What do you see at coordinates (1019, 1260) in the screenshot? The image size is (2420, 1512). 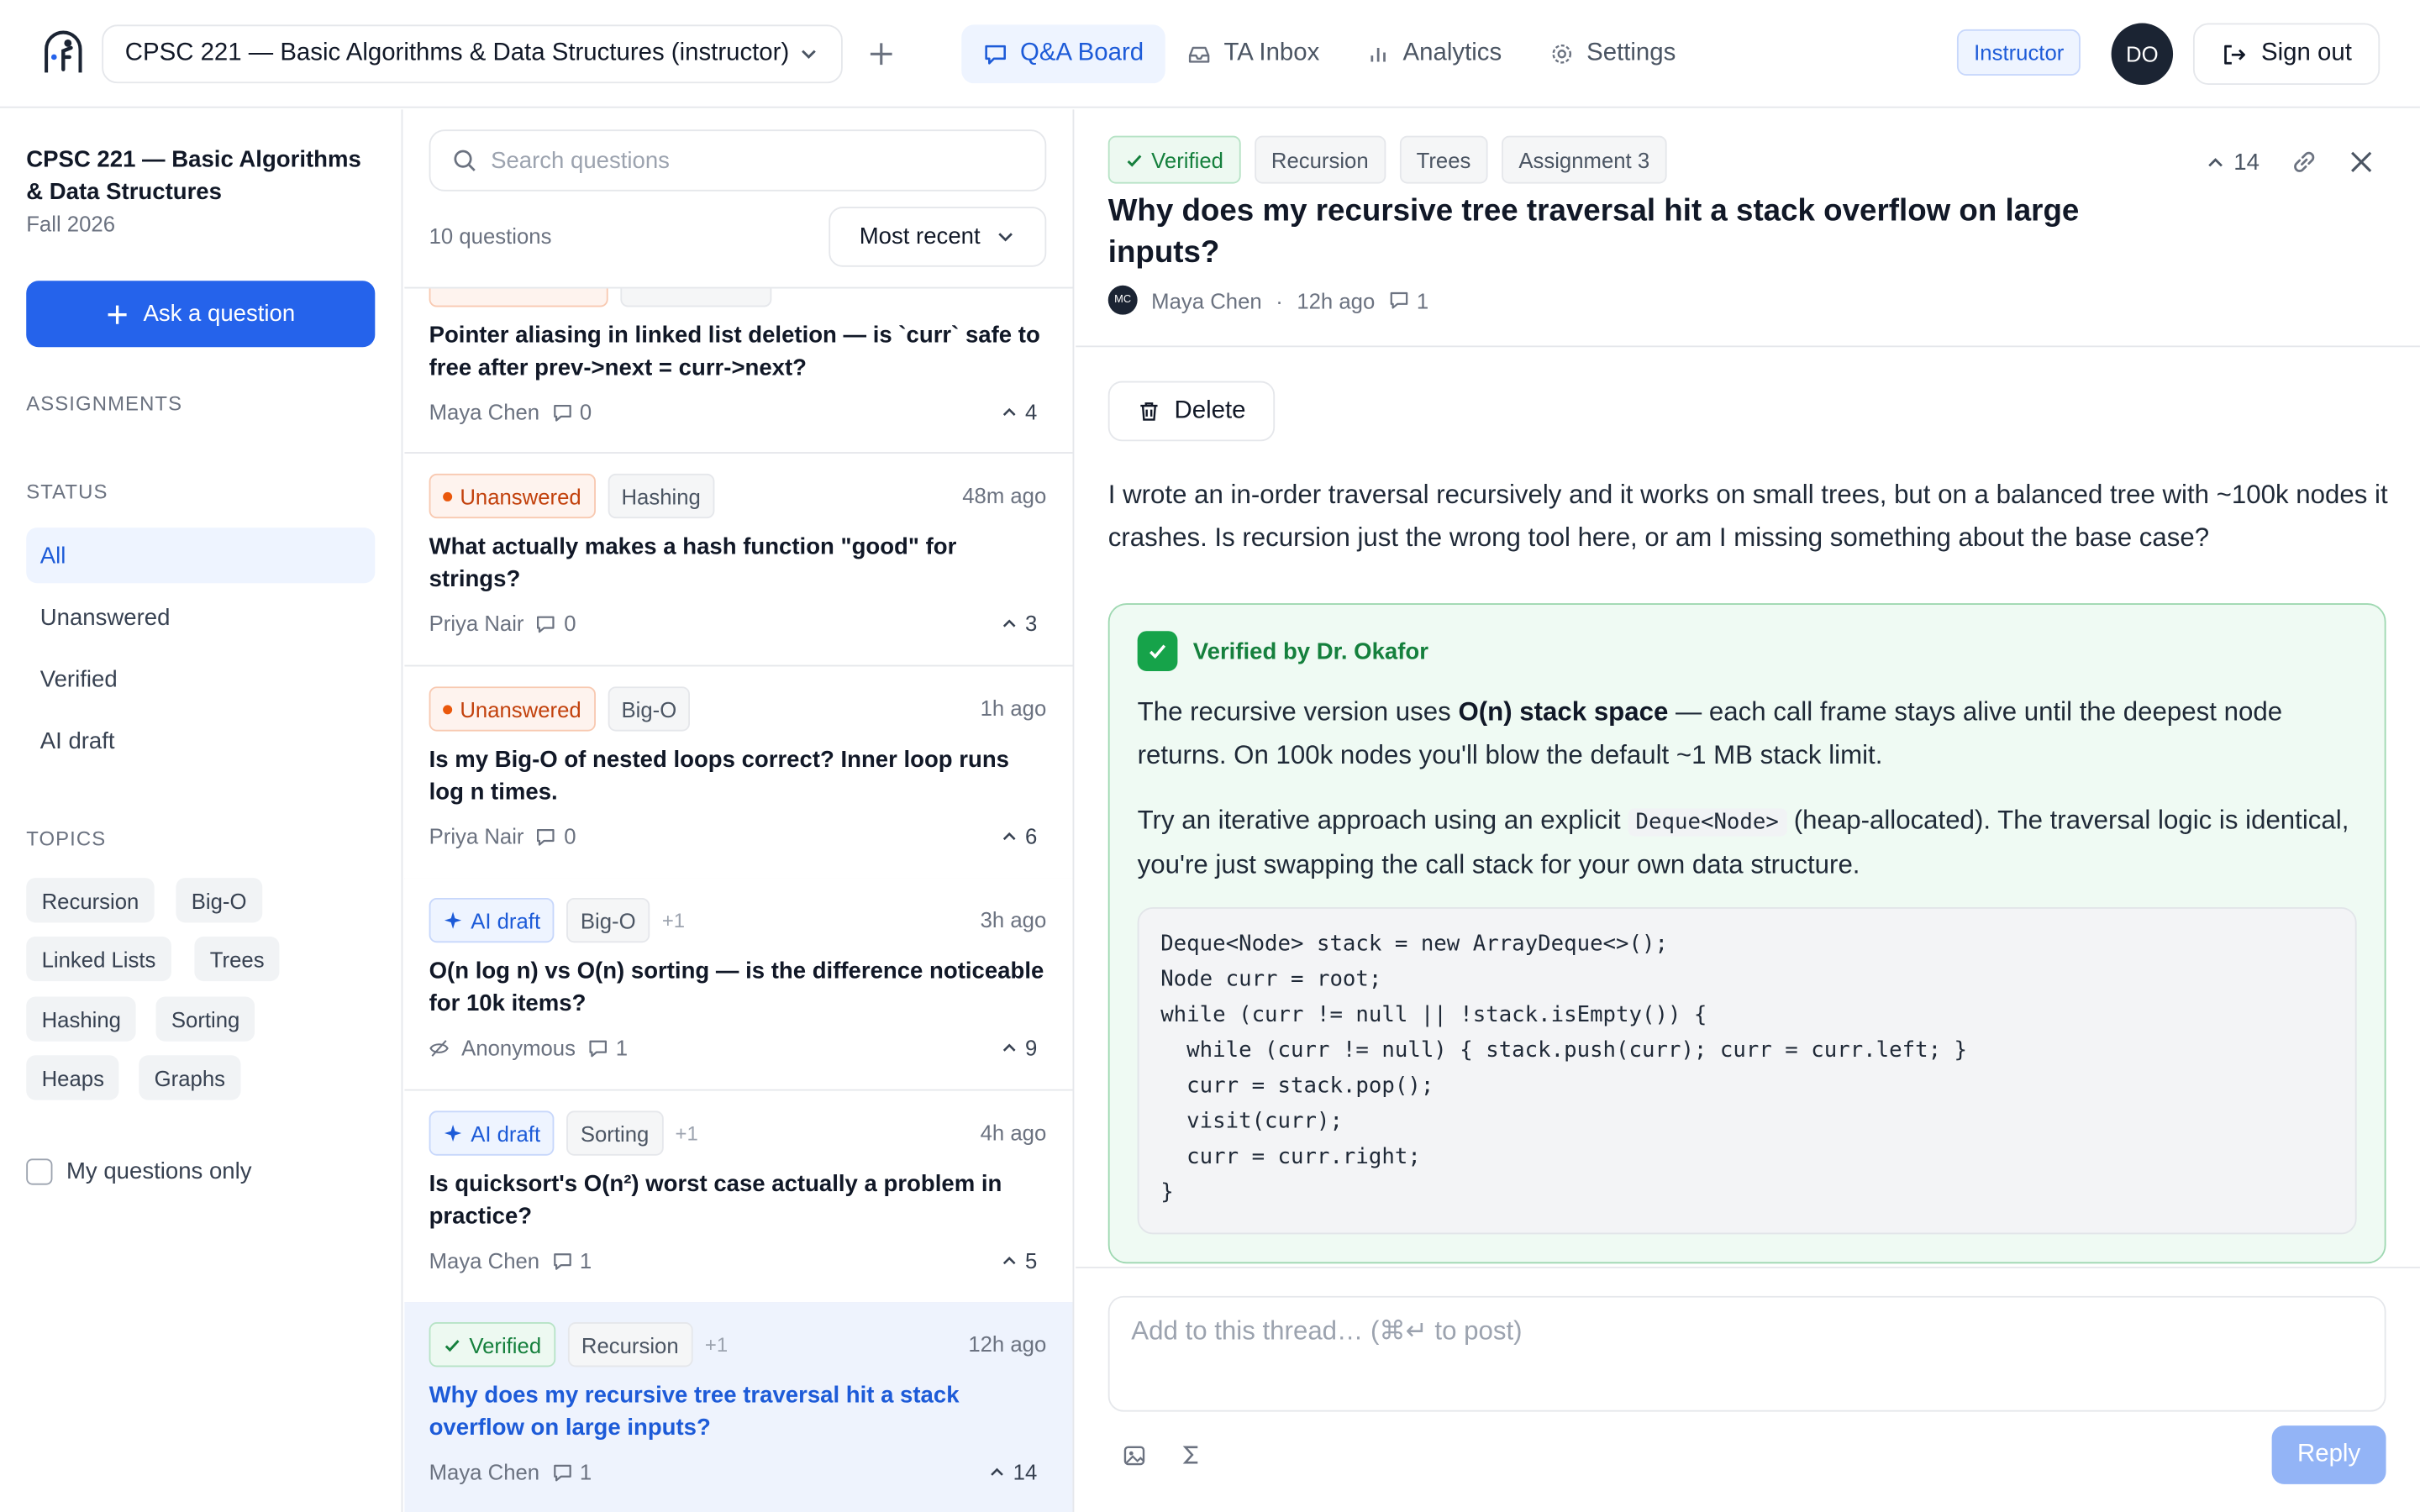 I see `vote-count: 5` at bounding box center [1019, 1260].